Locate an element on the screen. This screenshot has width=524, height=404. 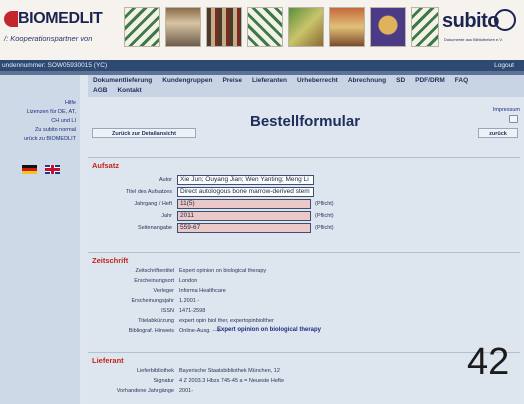
logout-link: Logout is located at coordinates (504, 65).